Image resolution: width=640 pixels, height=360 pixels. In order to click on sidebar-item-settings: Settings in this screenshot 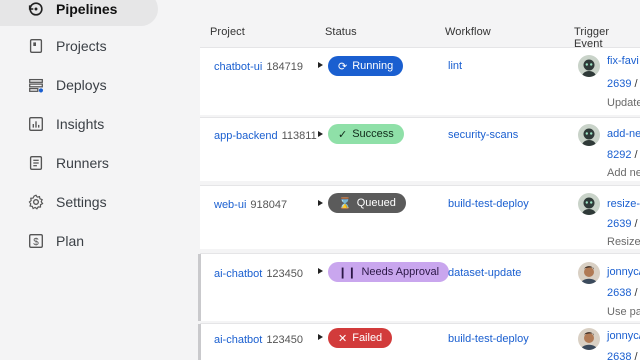, I will do `click(99, 202)`.